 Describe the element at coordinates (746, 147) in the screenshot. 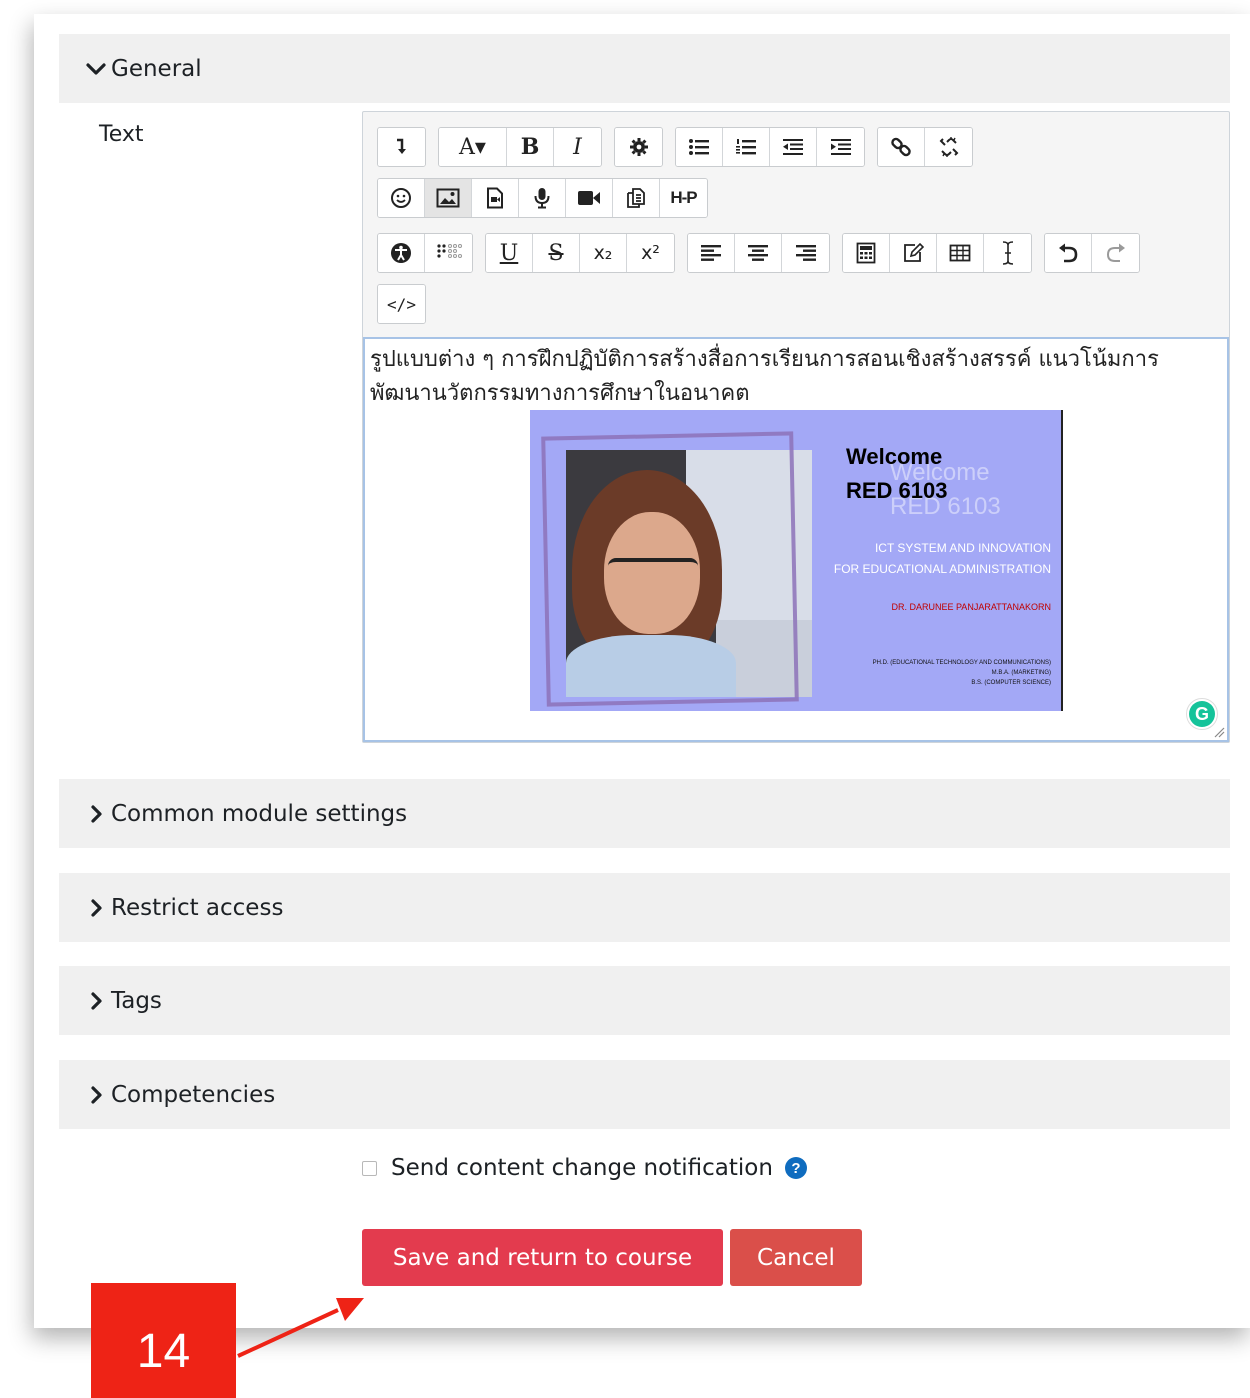

I see `numbered-list-icon` at that location.